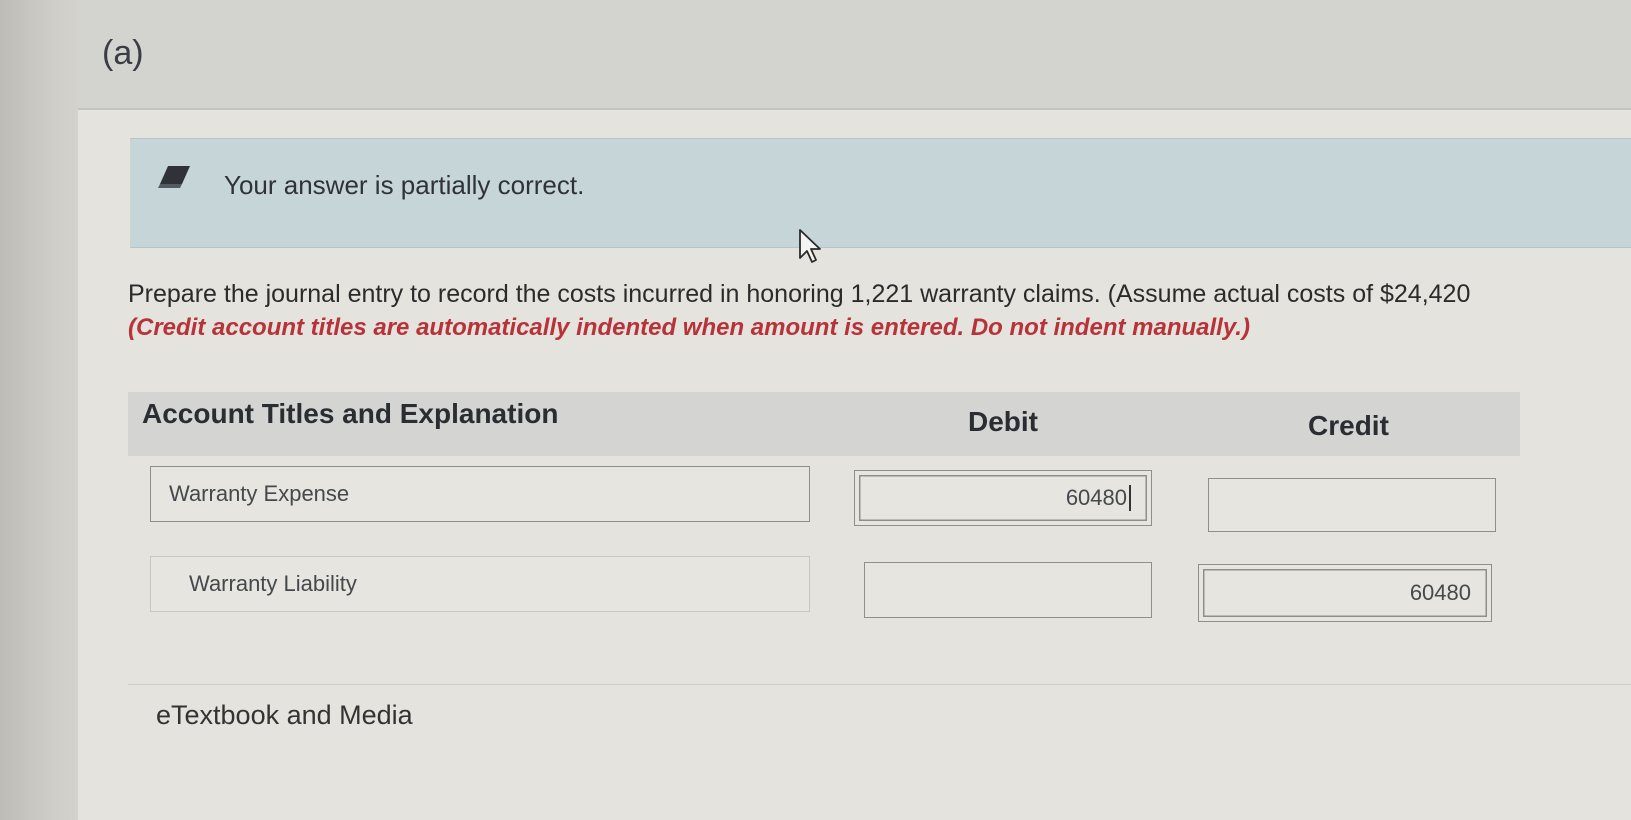 This screenshot has height=820, width=1631. What do you see at coordinates (123, 53) in the screenshot?
I see `part-label: (a)` at bounding box center [123, 53].